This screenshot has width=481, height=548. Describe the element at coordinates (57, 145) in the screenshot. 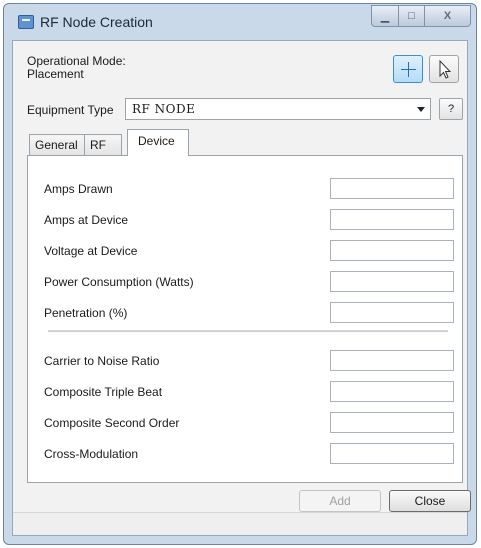

I see `tab-general: General` at that location.